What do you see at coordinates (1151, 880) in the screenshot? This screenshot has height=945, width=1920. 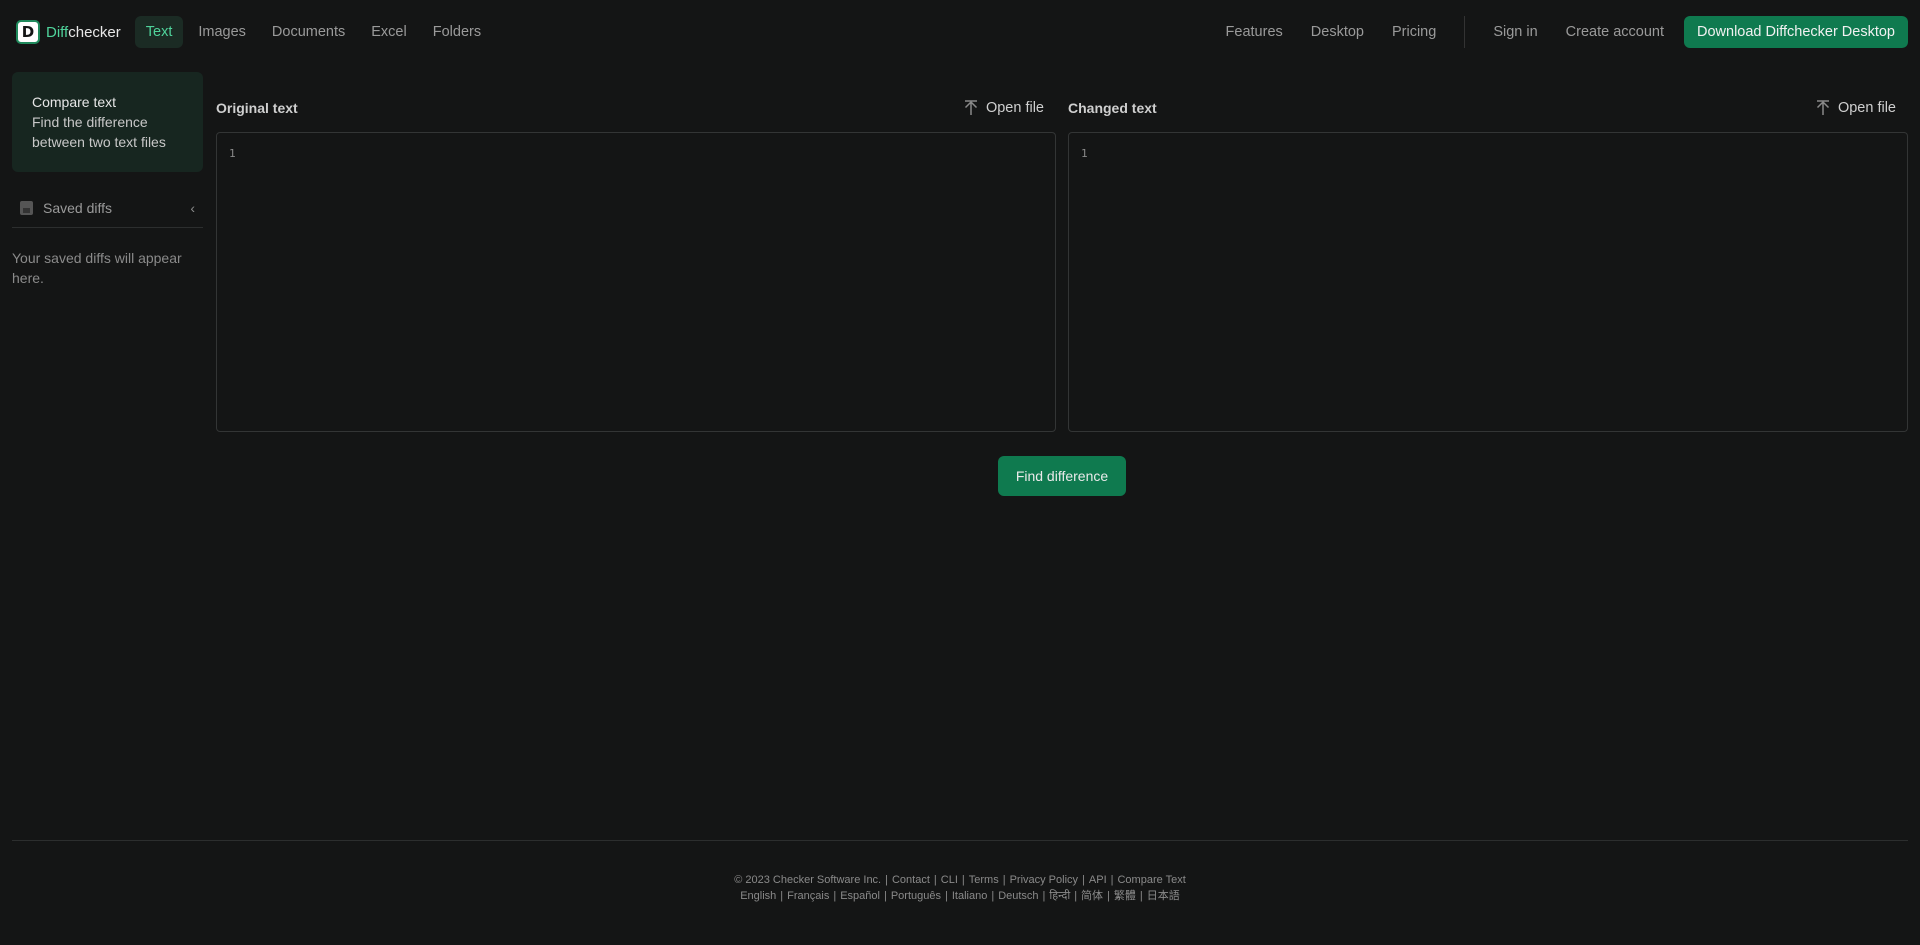 I see `footer-link-compare-text: Compare Text` at bounding box center [1151, 880].